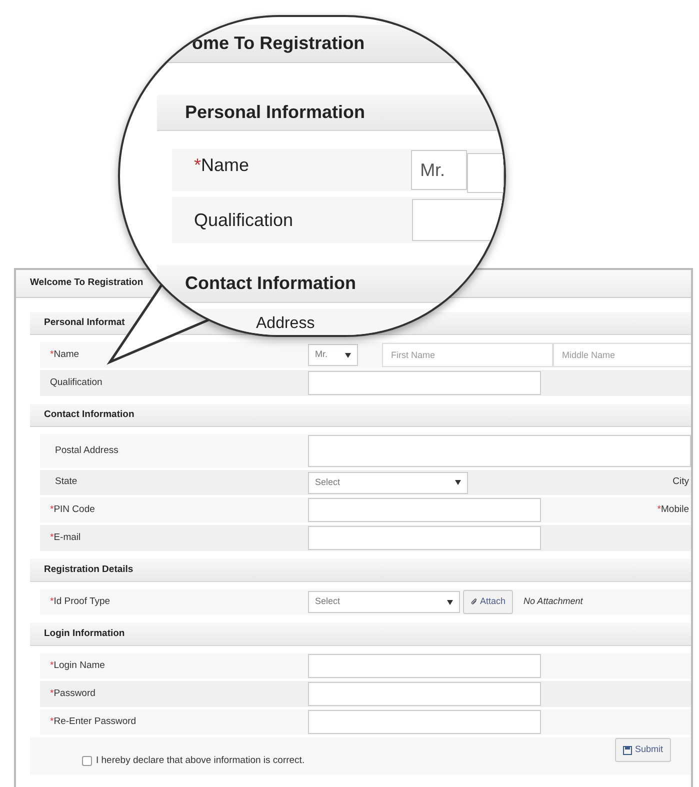 This screenshot has width=699, height=787. Describe the element at coordinates (72, 509) in the screenshot. I see `field-label: *PIN Code` at that location.